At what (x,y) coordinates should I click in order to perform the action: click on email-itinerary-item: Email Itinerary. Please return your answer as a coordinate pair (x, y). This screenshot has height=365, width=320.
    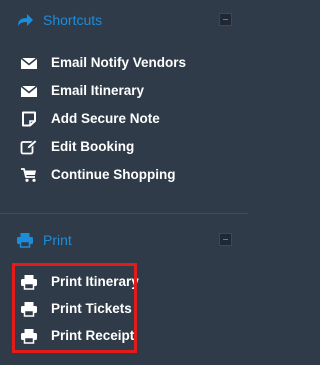
    Looking at the image, I should click on (120, 91).